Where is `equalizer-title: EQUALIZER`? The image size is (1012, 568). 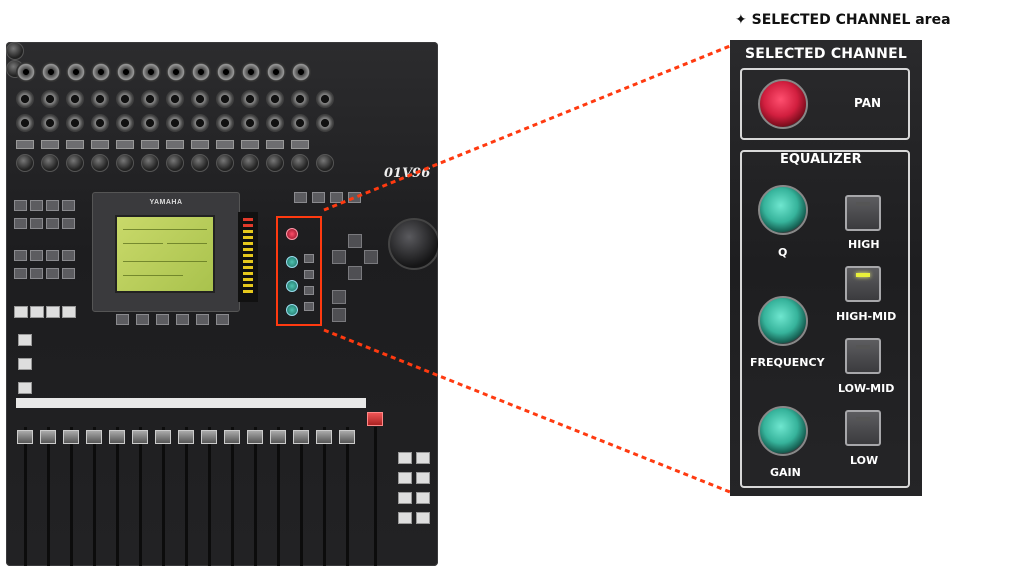
equalizer-title: EQUALIZER is located at coordinates (821, 159).